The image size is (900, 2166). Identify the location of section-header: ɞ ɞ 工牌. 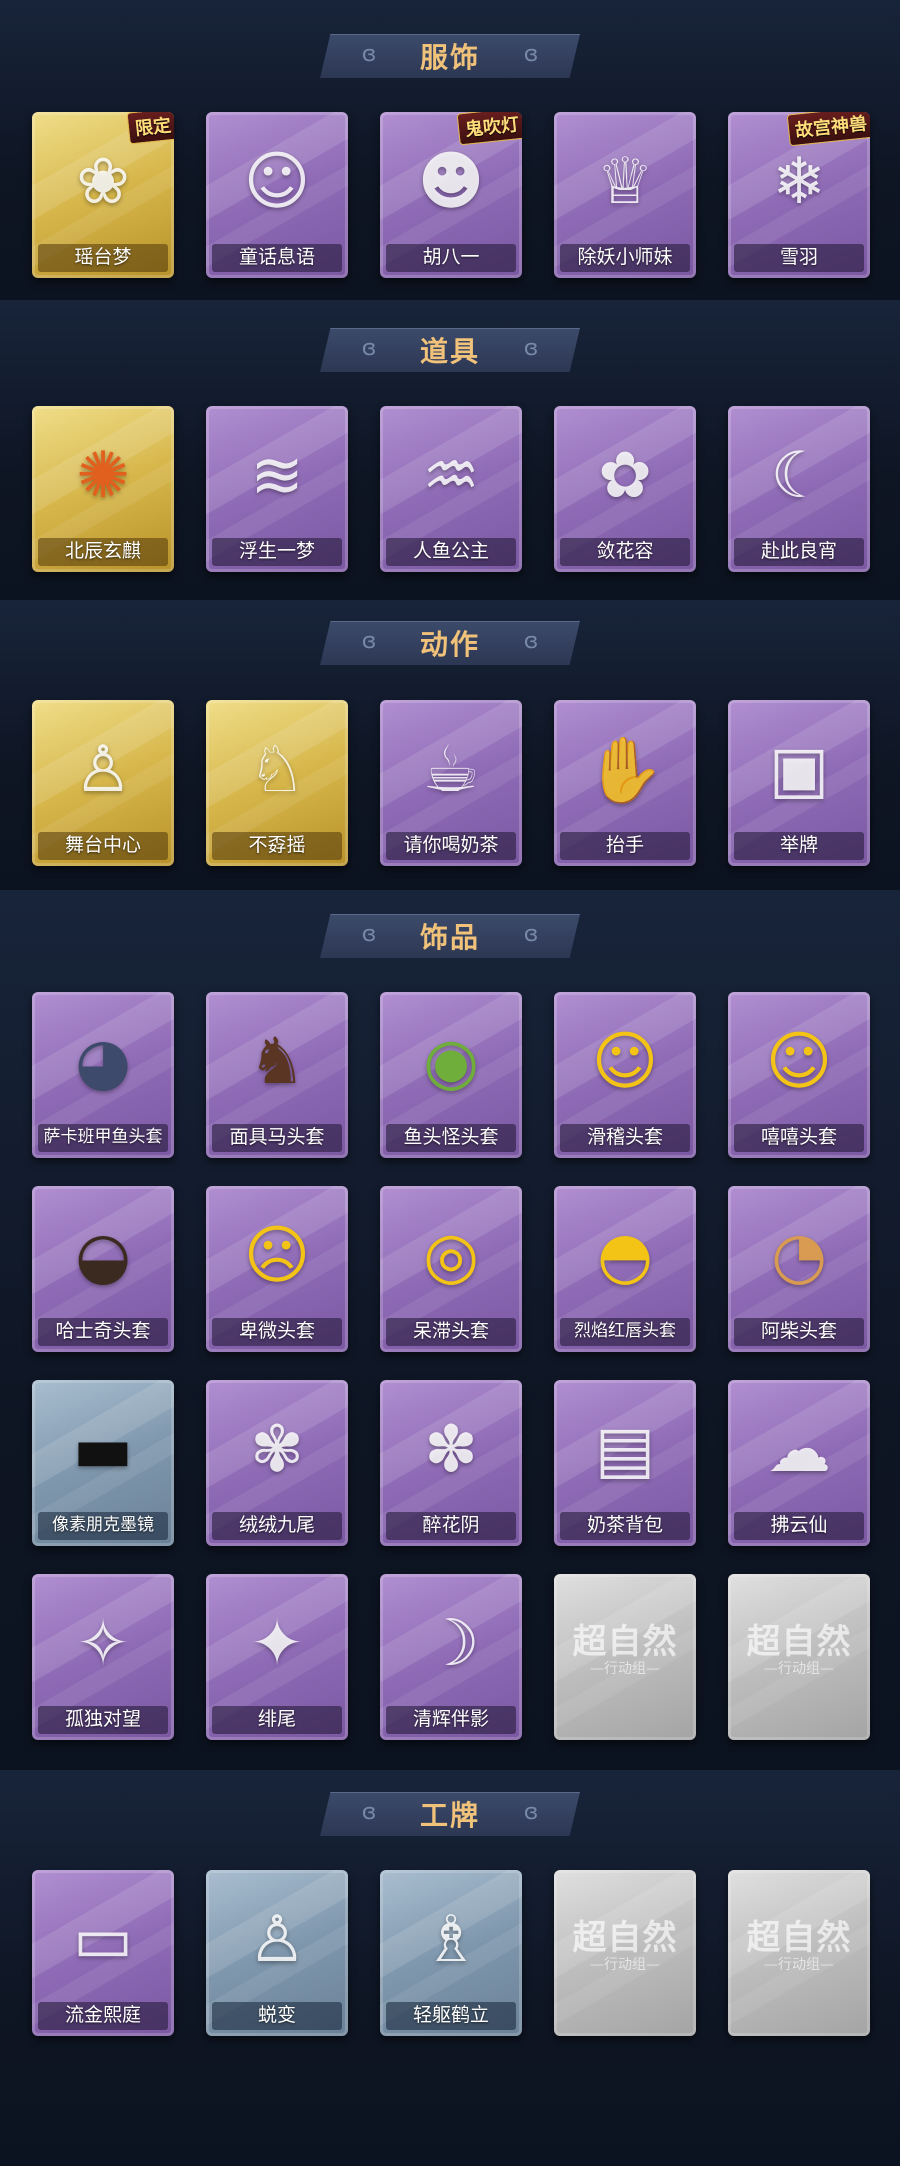
(450, 1812).